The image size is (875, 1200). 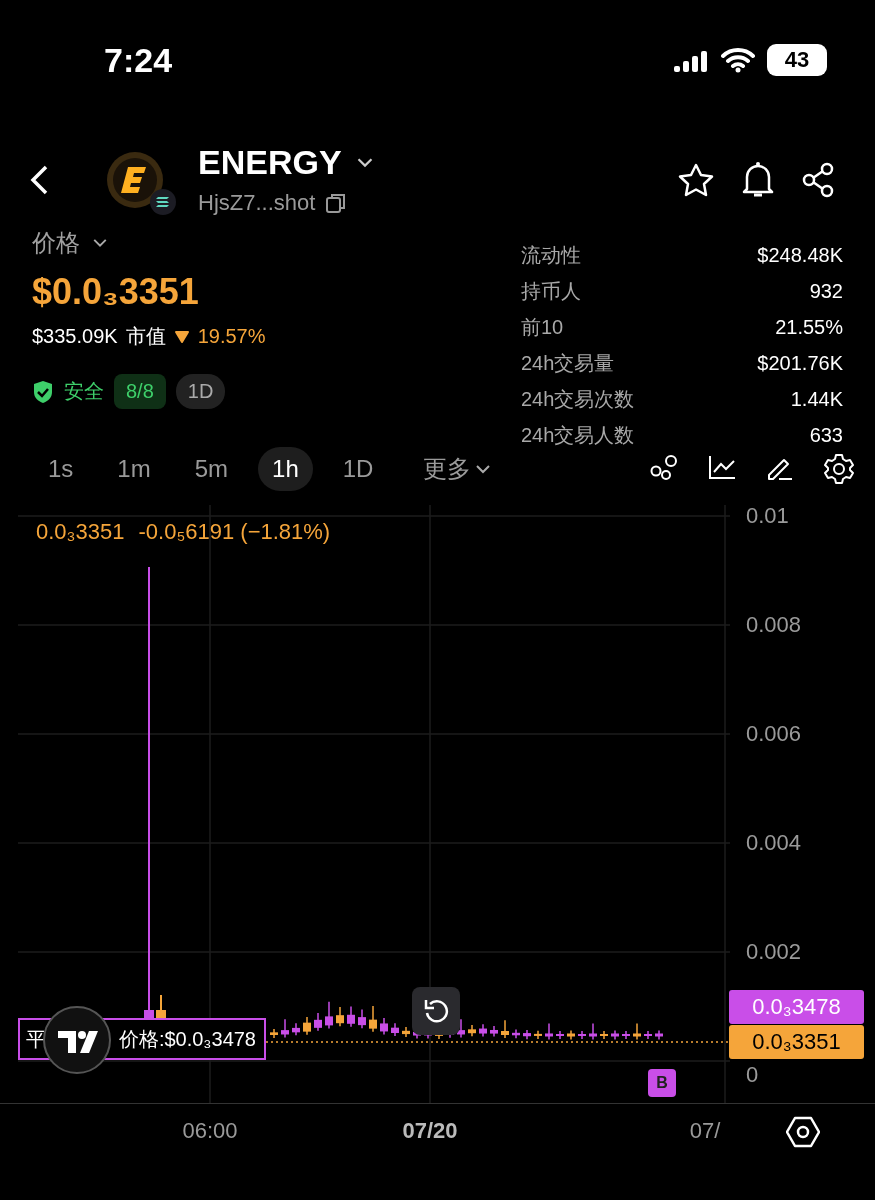 What do you see at coordinates (84, 391) in the screenshot?
I see `safety-label: 安全` at bounding box center [84, 391].